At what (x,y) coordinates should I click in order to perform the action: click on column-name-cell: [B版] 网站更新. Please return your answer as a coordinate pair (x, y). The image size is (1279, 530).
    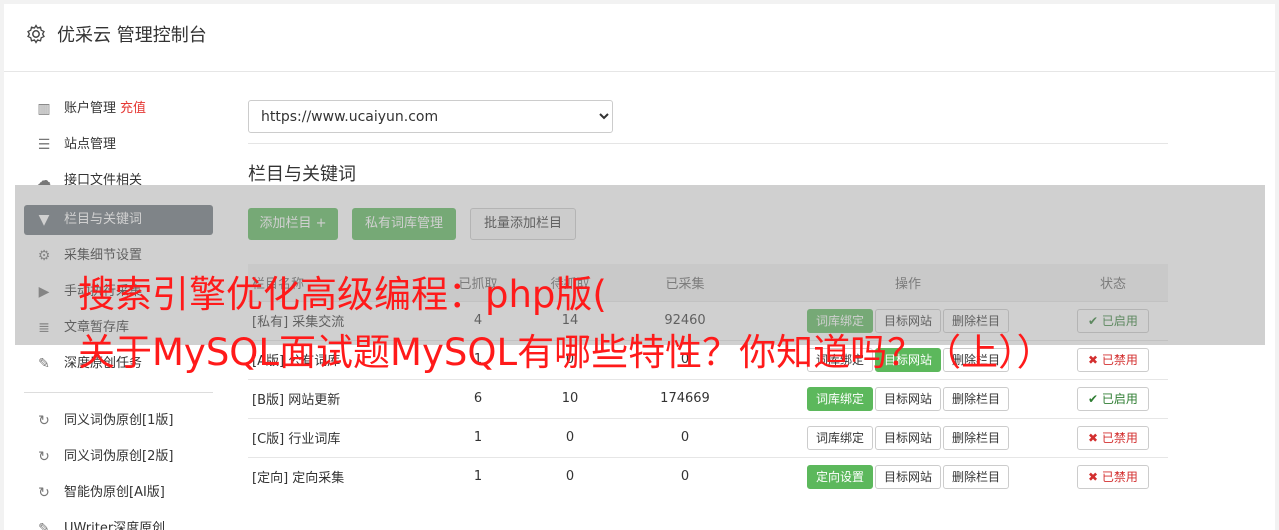
    Looking at the image, I should click on (338, 398).